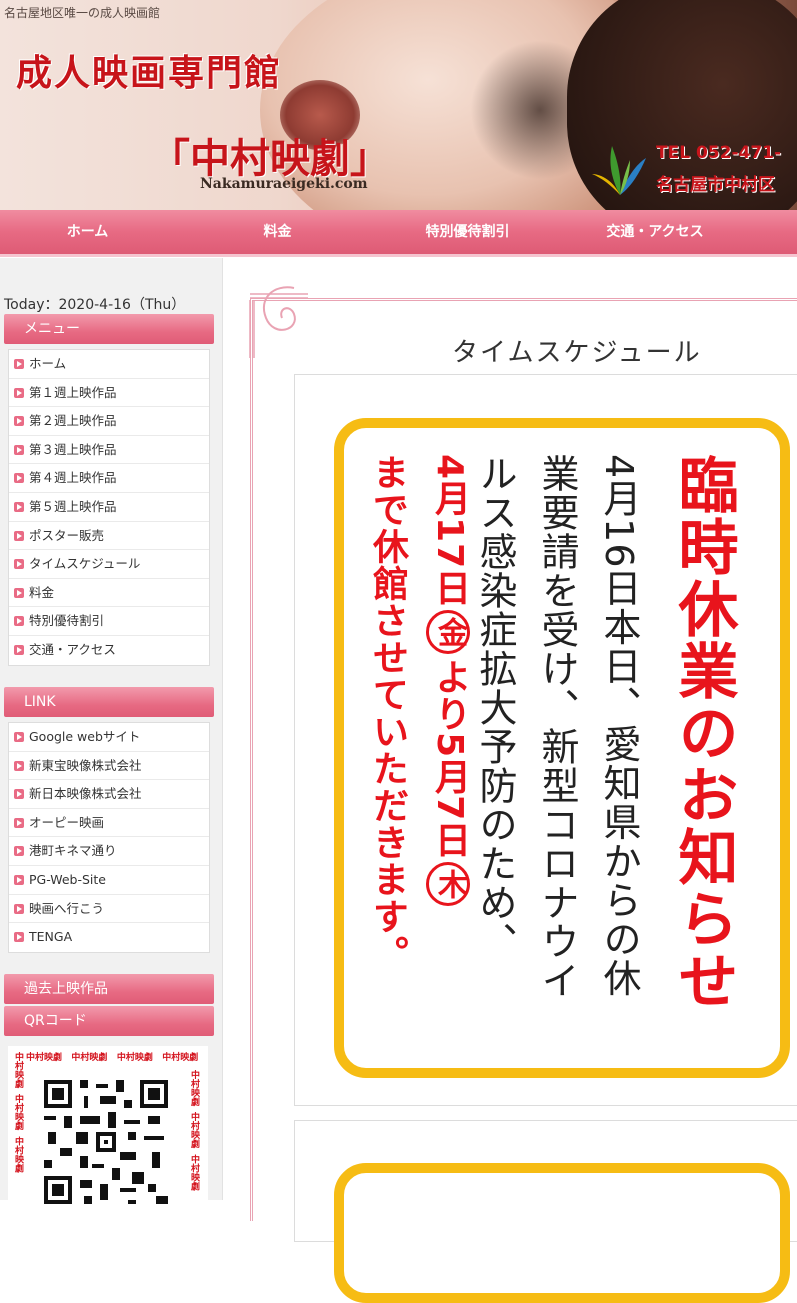  Describe the element at coordinates (109, 621) in the screenshot. I see `menu-item-discount: 特別優待割引` at that location.